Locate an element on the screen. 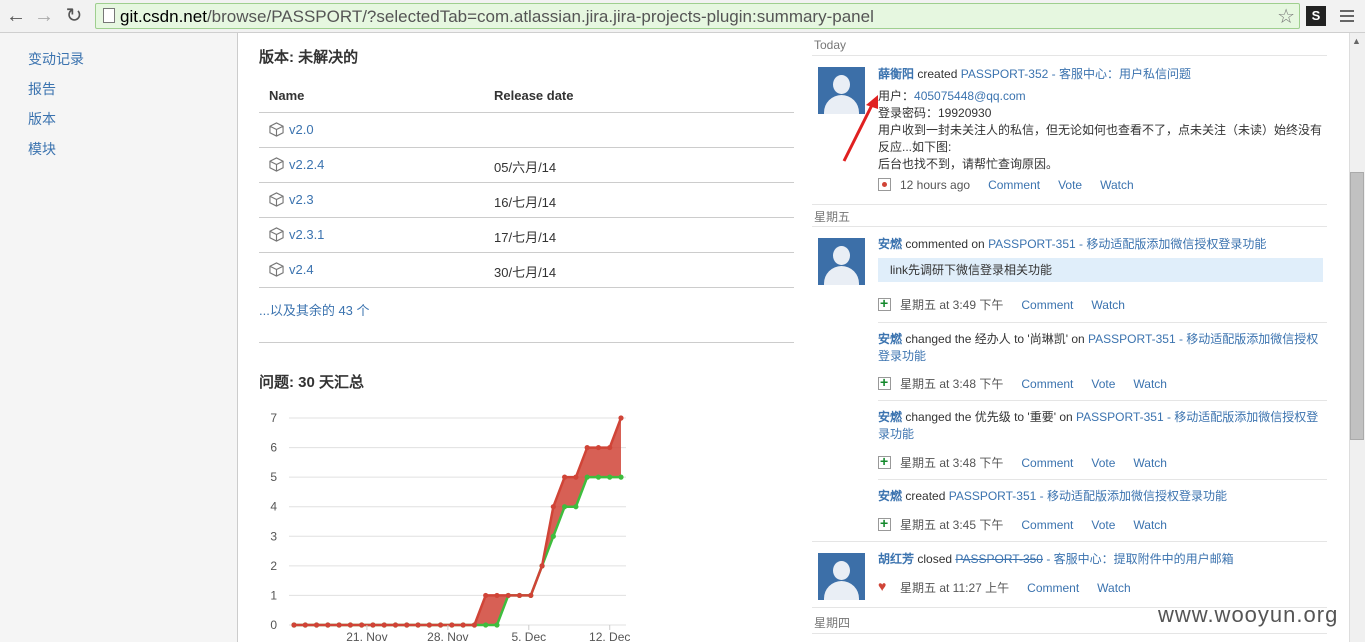  extension-icon: S is located at coordinates (1316, 16).